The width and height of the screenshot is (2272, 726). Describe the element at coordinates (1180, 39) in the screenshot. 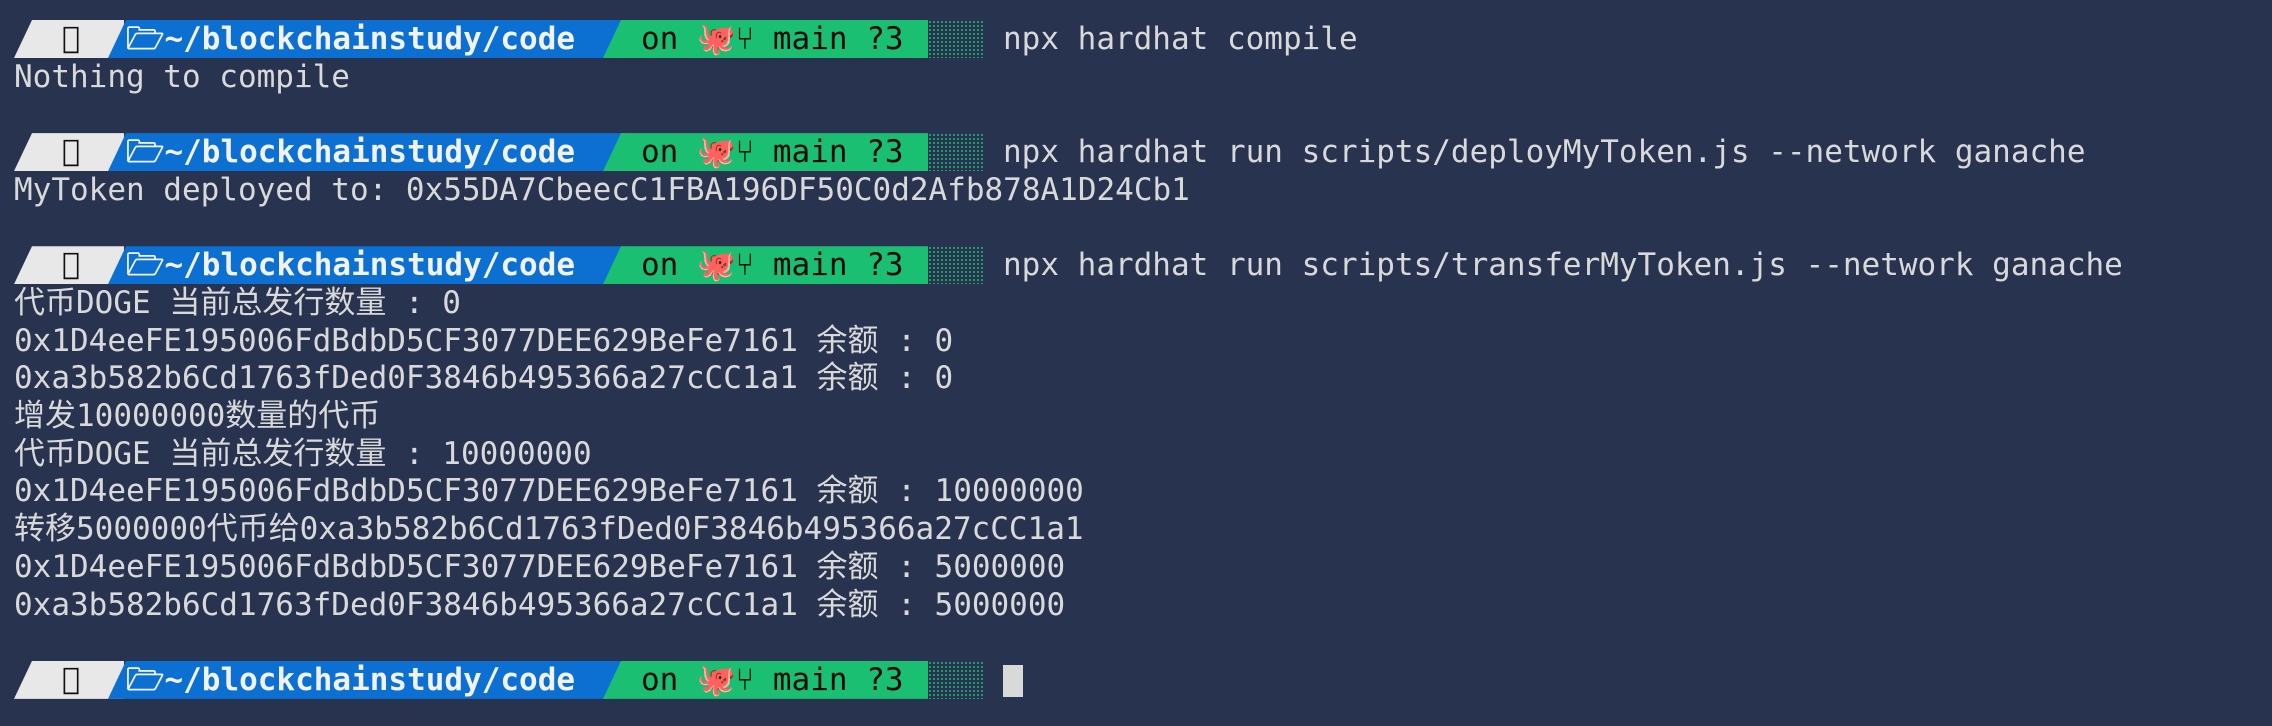

I see `command-text: npx hardhat compile` at that location.